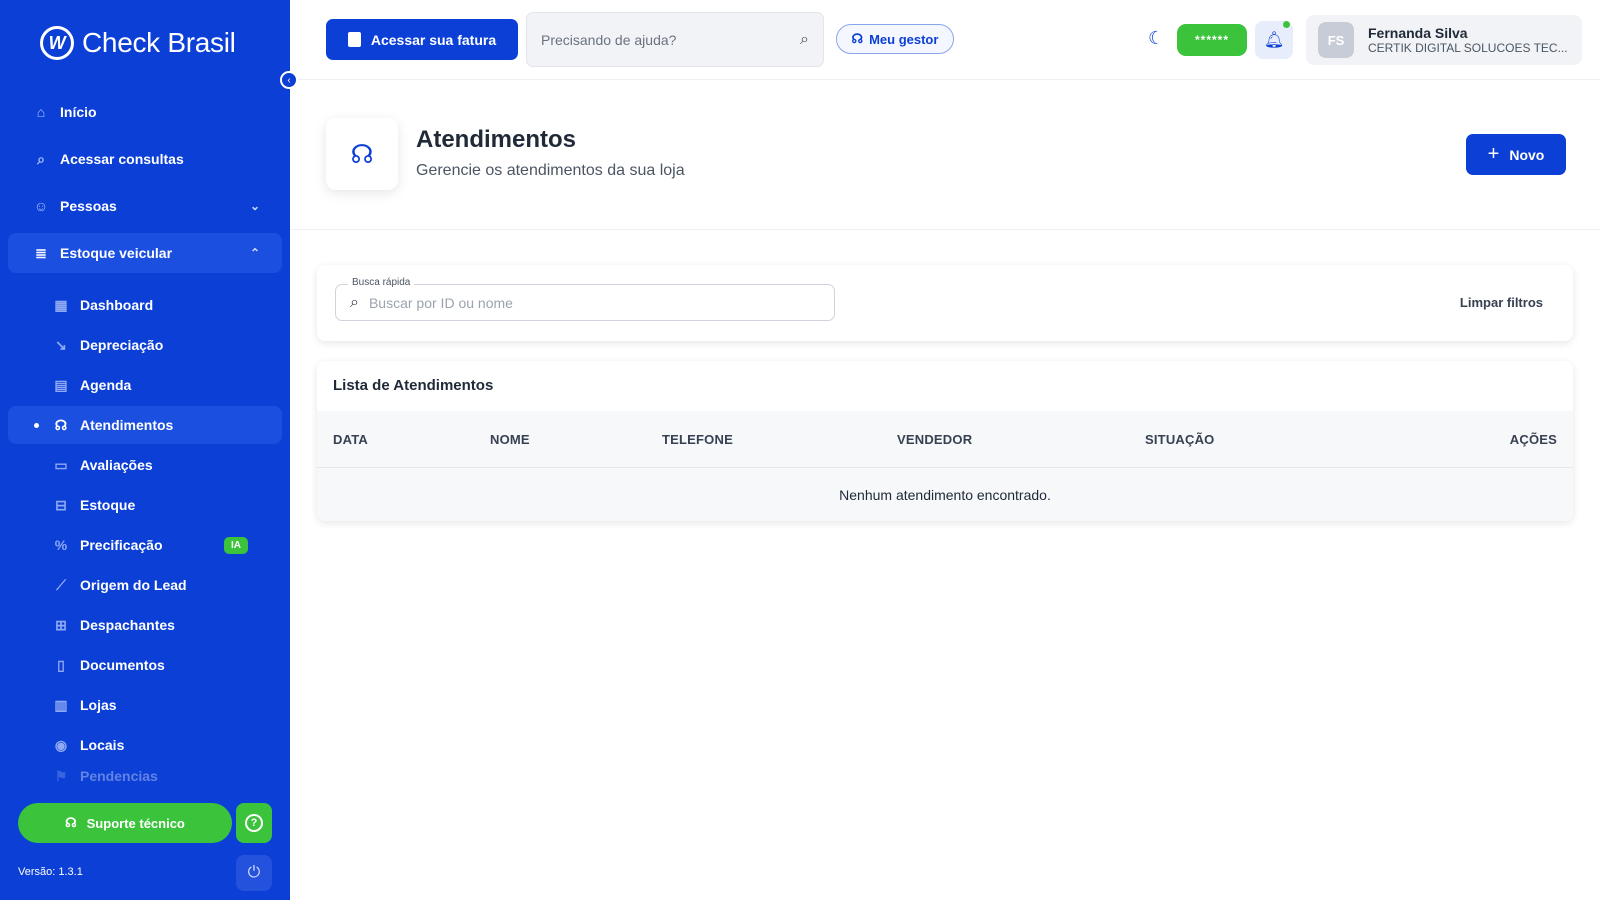 The width and height of the screenshot is (1600, 900). Describe the element at coordinates (1501, 302) in the screenshot. I see `limpar-filtros-button: Limpar filtros` at that location.